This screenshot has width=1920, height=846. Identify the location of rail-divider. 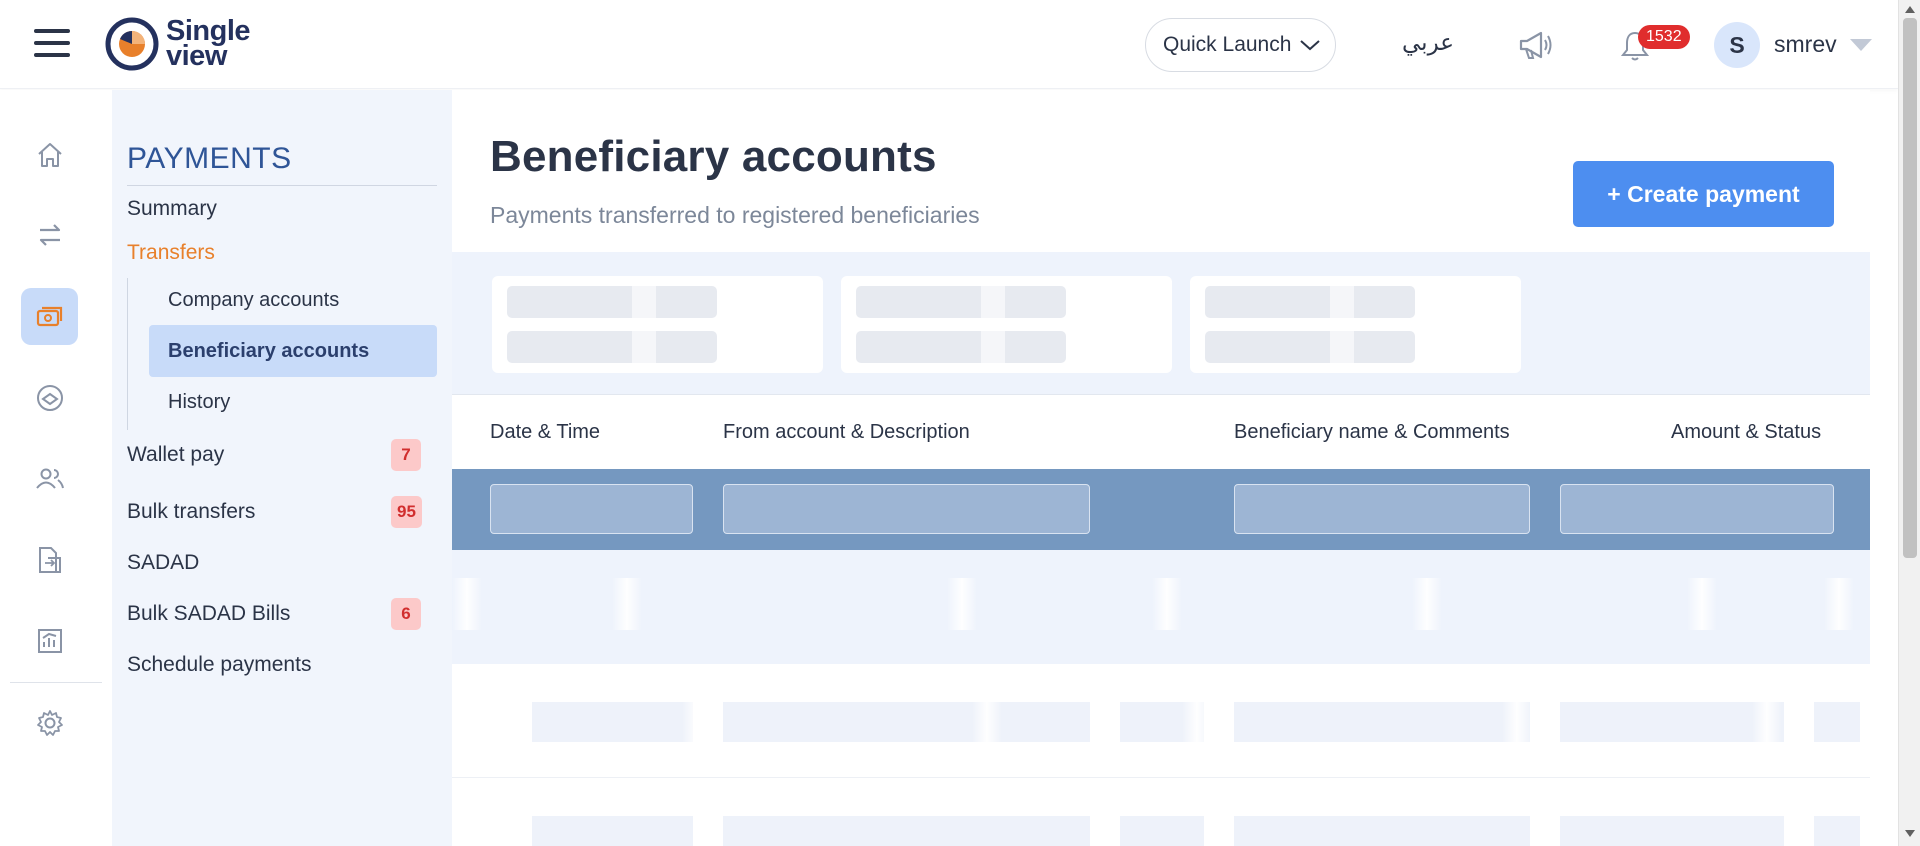
(56, 682).